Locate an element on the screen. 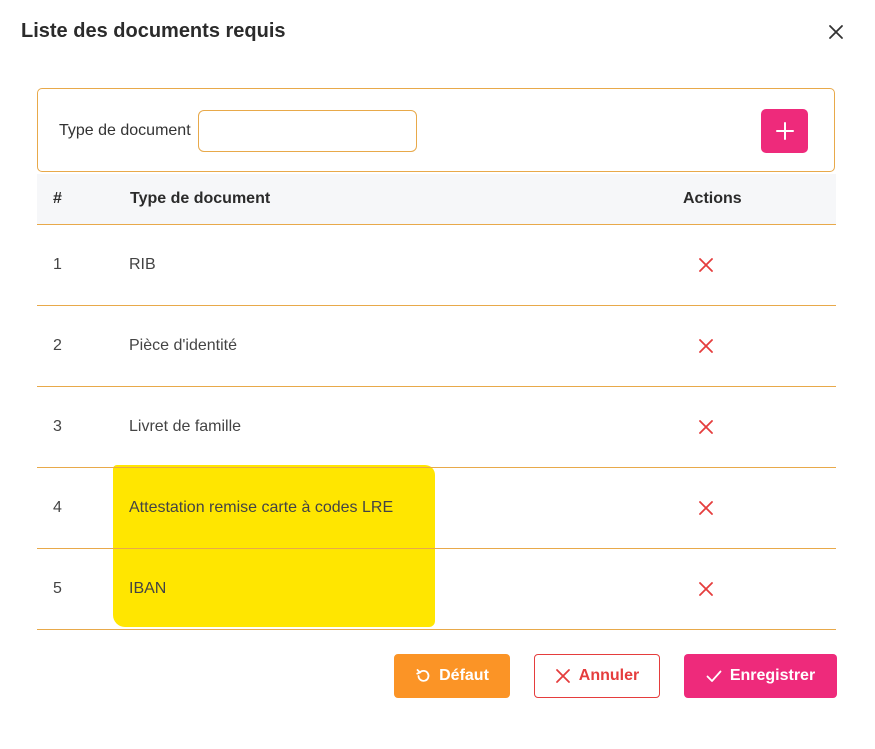  row-number: 3 is located at coordinates (57, 426).